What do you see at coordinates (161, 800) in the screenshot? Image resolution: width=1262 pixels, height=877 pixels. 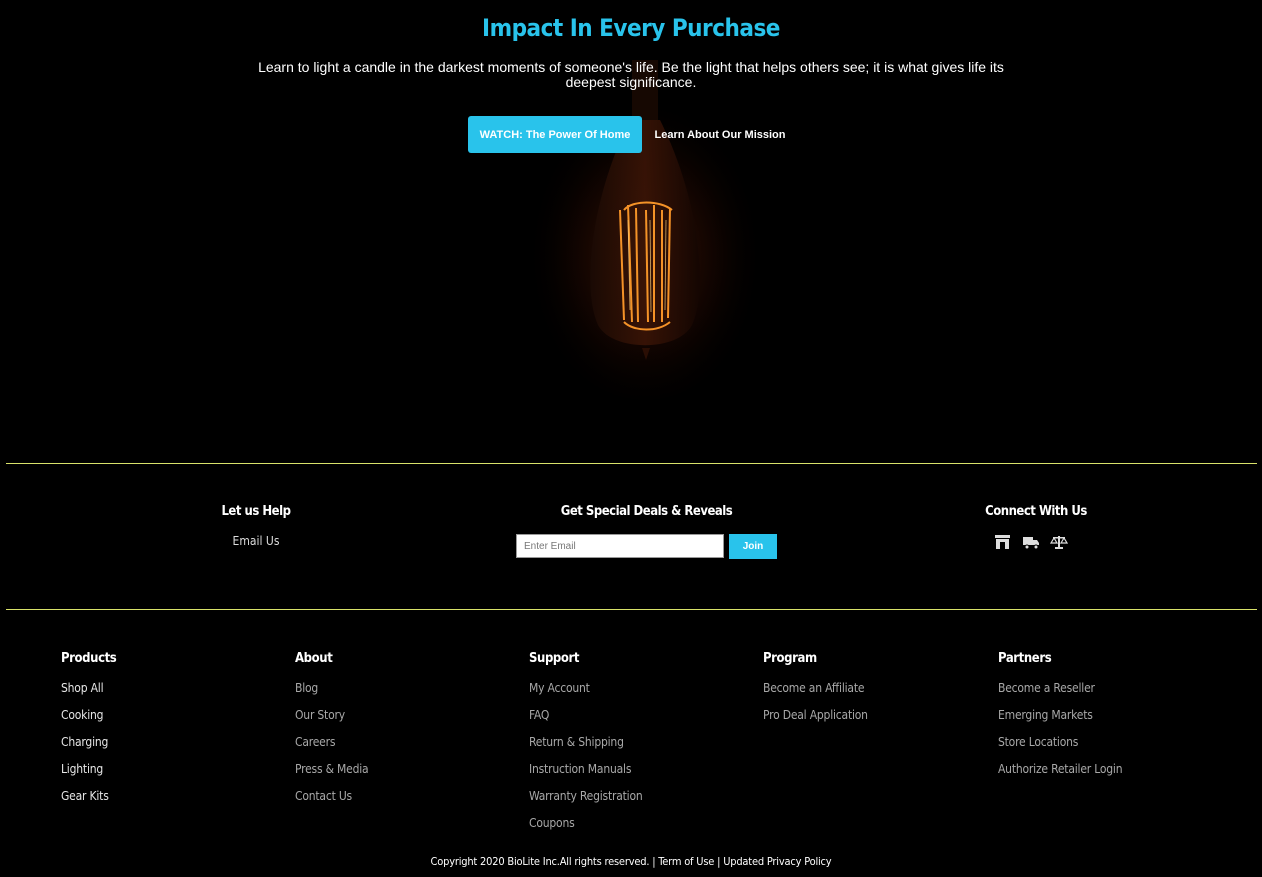 I see `footer-link-gear-kits: Gear Kits` at bounding box center [161, 800].